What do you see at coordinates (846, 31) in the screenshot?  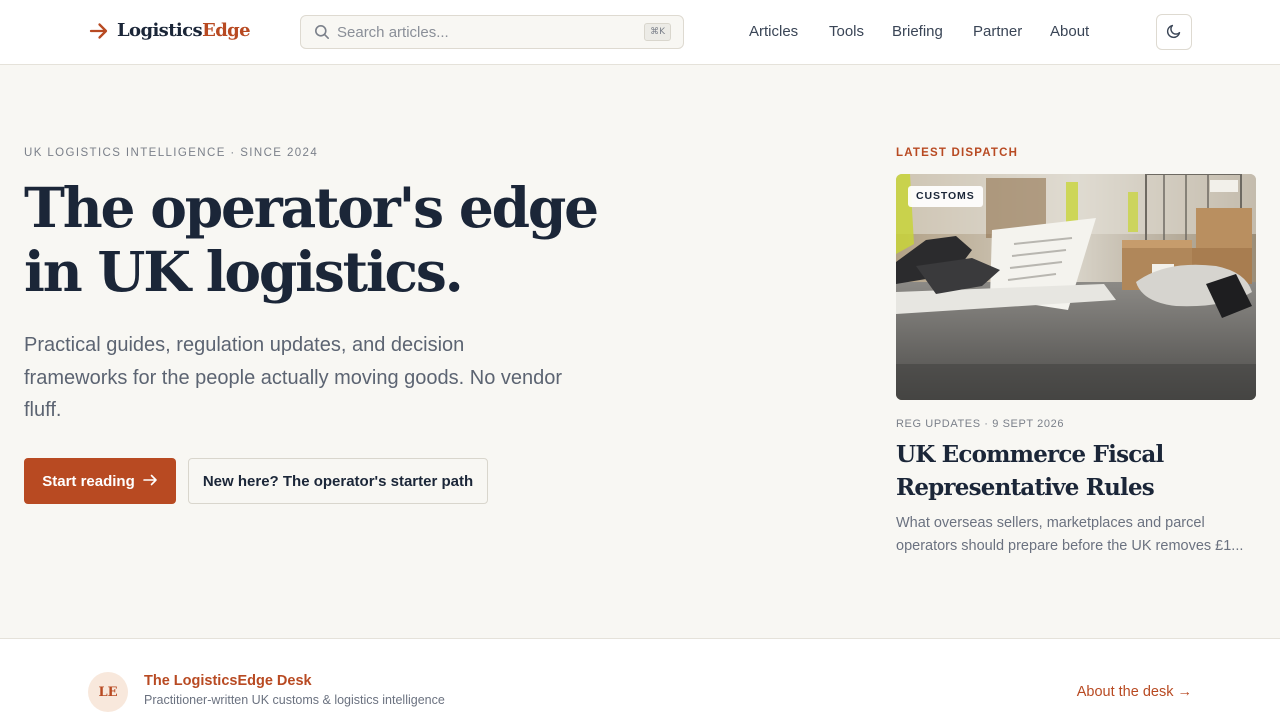 I see `nav-item-tools: Tools` at bounding box center [846, 31].